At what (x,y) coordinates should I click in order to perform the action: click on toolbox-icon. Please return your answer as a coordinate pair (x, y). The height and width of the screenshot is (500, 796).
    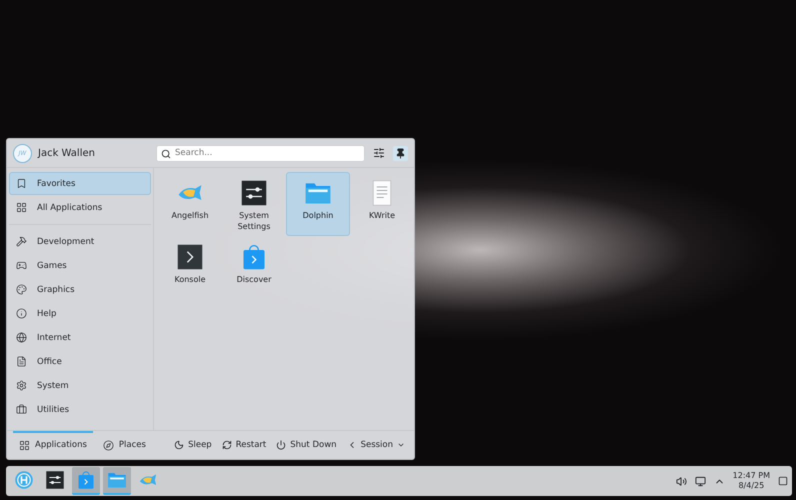
    Looking at the image, I should click on (21, 409).